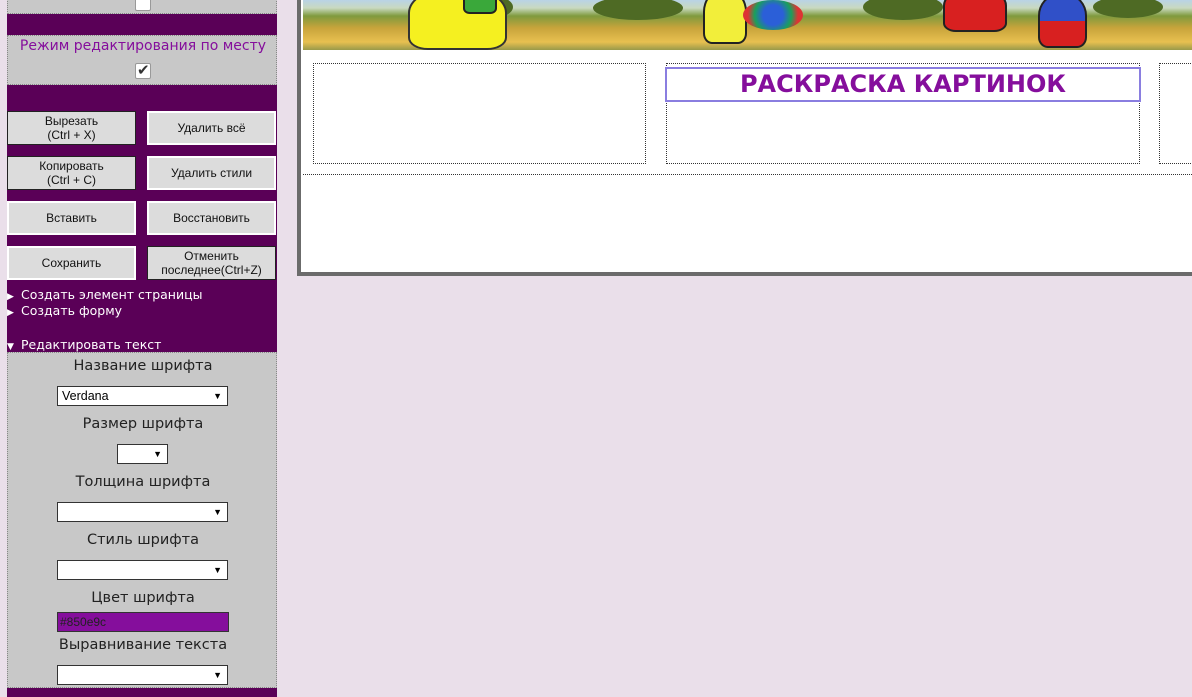 The width and height of the screenshot is (1192, 697). Describe the element at coordinates (1062, 24) in the screenshot. I see `banner-character-blue` at that location.